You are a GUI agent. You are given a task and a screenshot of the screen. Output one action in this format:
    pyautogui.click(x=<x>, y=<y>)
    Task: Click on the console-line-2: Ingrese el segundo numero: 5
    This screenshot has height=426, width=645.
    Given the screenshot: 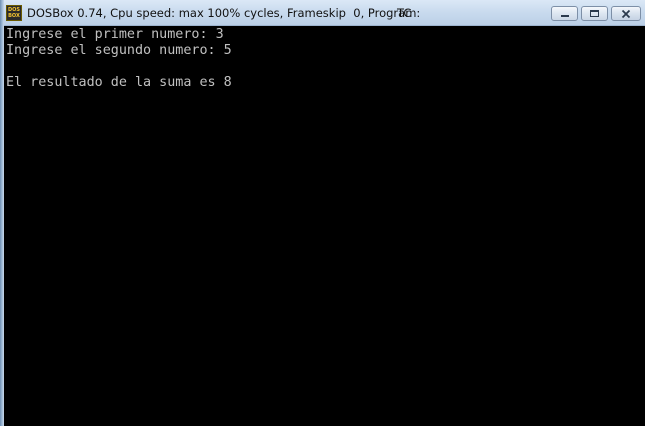 What is the action you would take?
    pyautogui.click(x=119, y=50)
    